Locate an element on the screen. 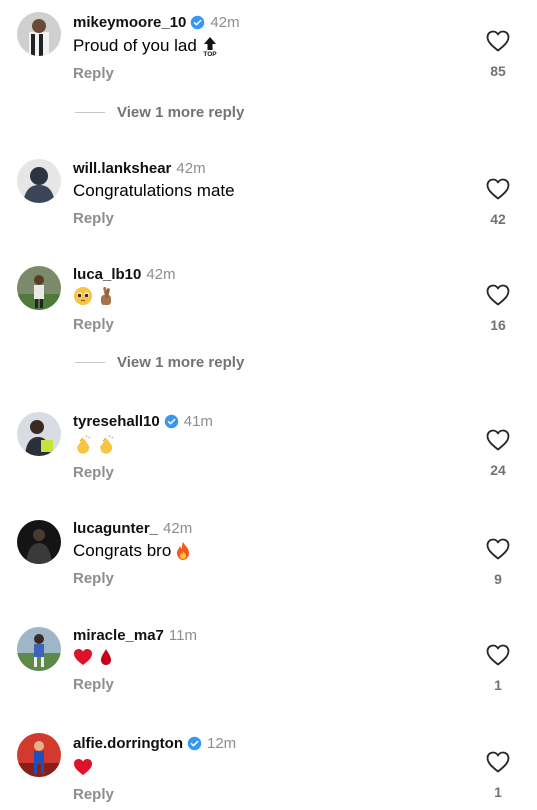 Image resolution: width=537 pixels, height=810 pixels. like-count: 85 is located at coordinates (498, 71).